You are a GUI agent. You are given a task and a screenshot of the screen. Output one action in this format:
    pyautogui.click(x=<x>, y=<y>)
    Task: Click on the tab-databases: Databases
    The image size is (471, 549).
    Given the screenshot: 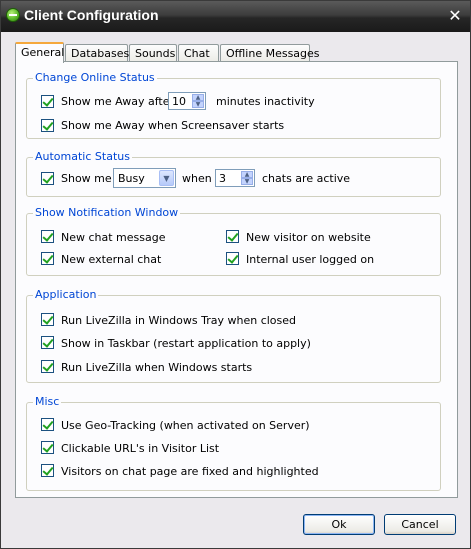 What is the action you would take?
    pyautogui.click(x=97, y=53)
    